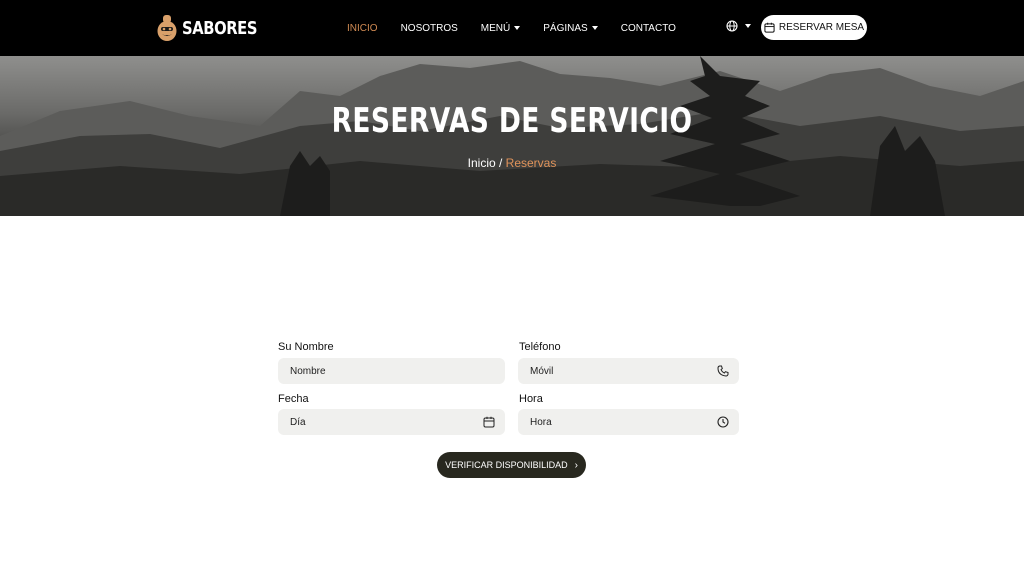 This screenshot has height=572, width=1024. I want to click on time-input: Hora, so click(628, 422).